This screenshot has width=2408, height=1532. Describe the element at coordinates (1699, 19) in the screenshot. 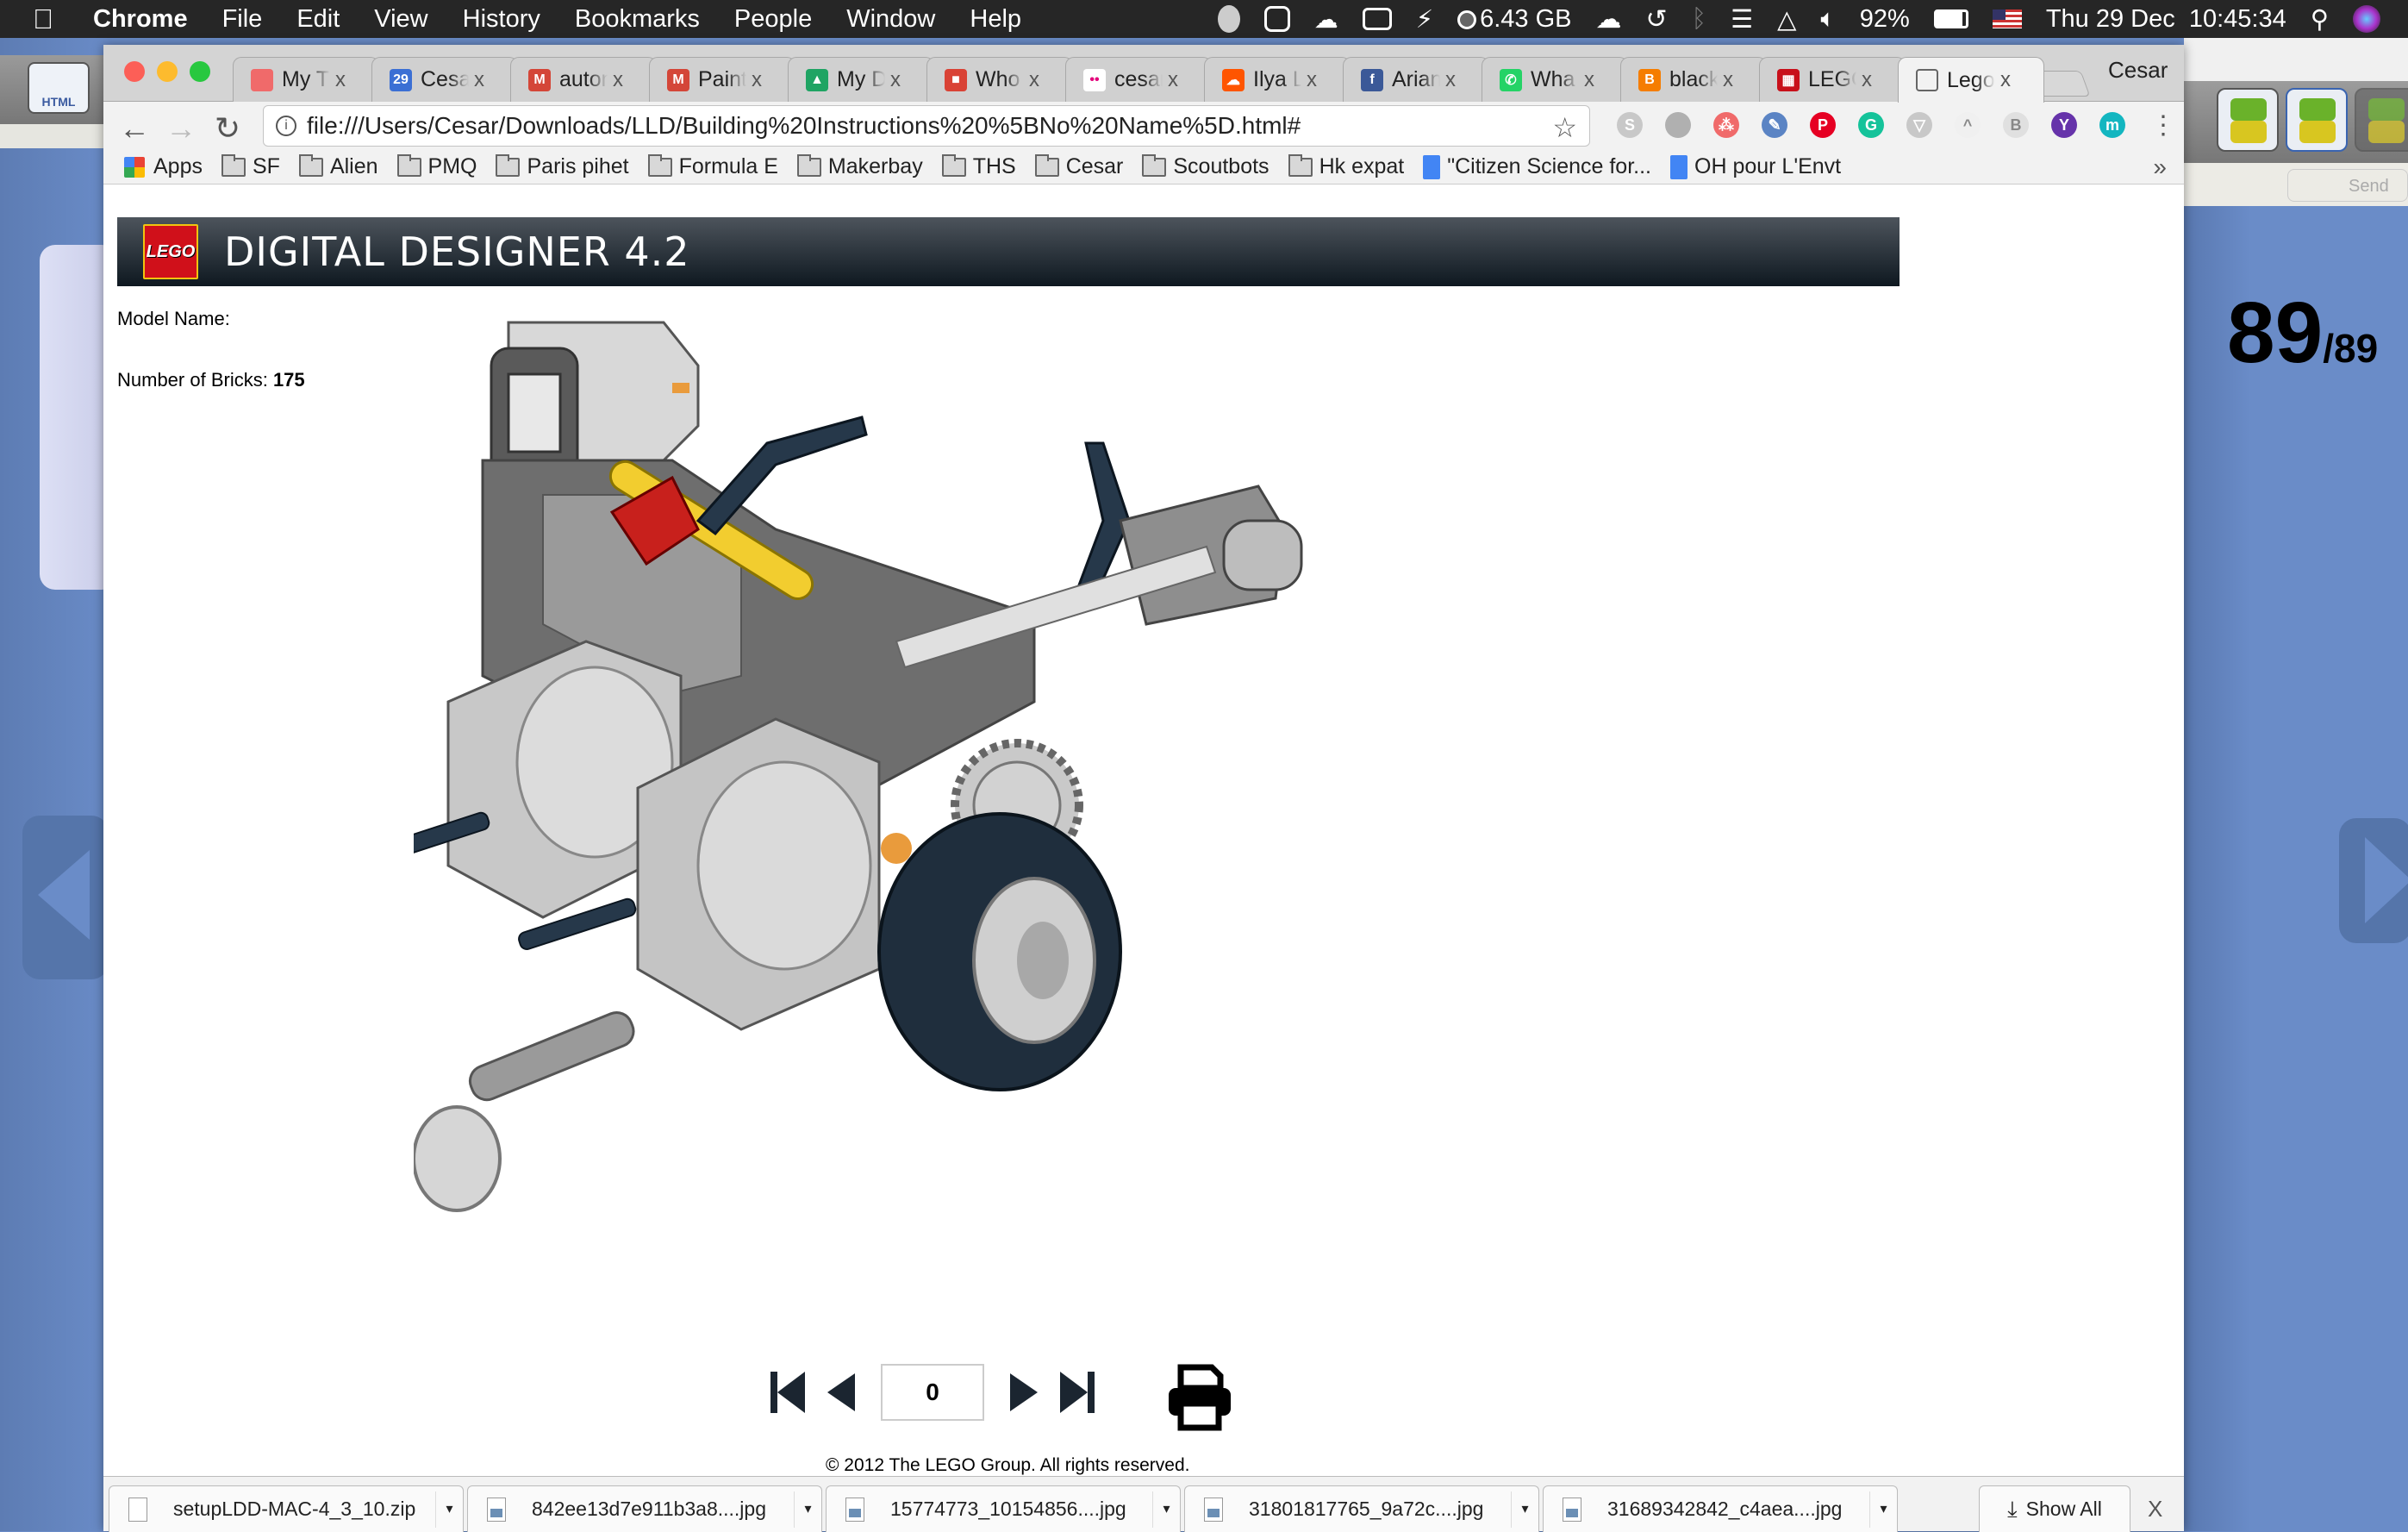

I see `bluetooth-icon: ᛒ` at that location.